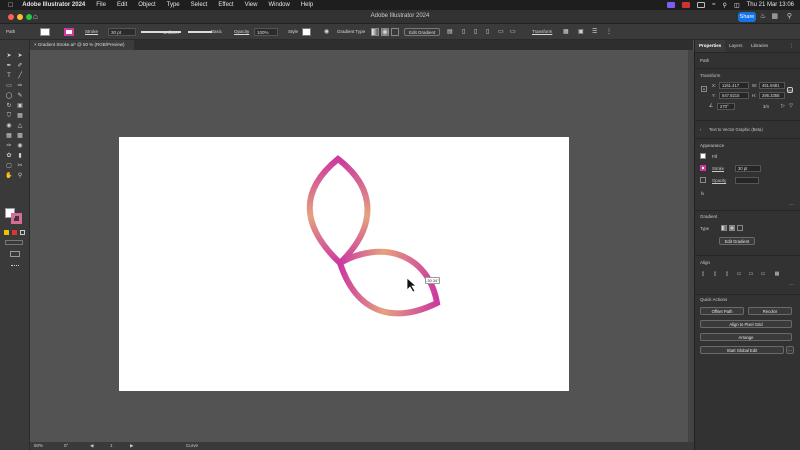 The height and width of the screenshot is (450, 800). I want to click on curvature-tool-icon: ✐, so click(20, 66).